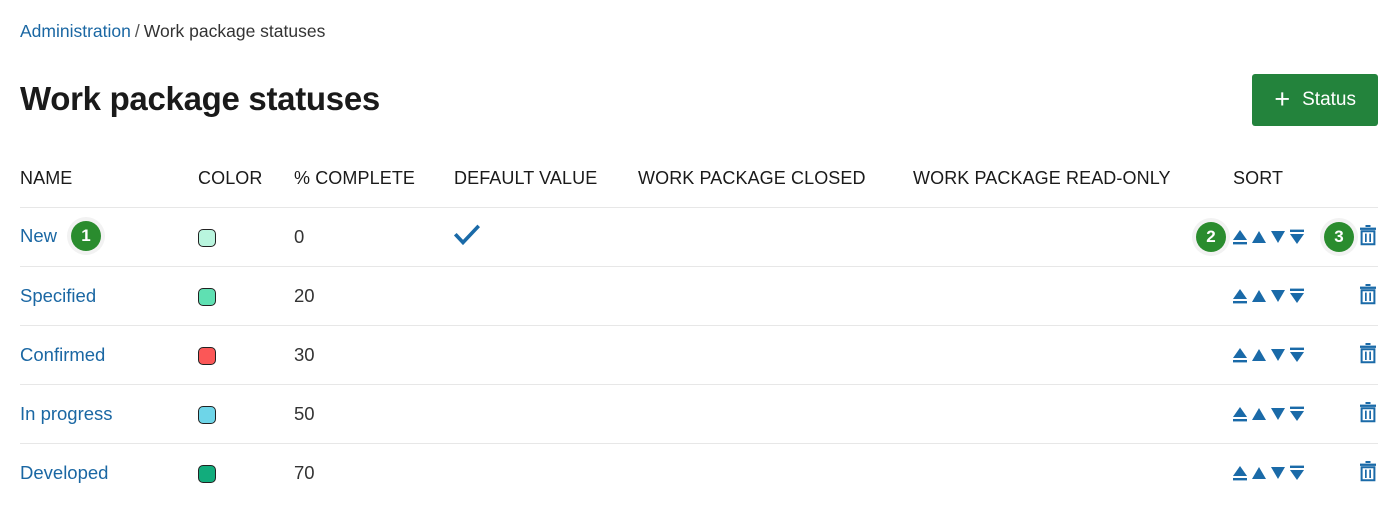  What do you see at coordinates (526, 178) in the screenshot?
I see `column-header-default-value: DEFAULT VALUE` at bounding box center [526, 178].